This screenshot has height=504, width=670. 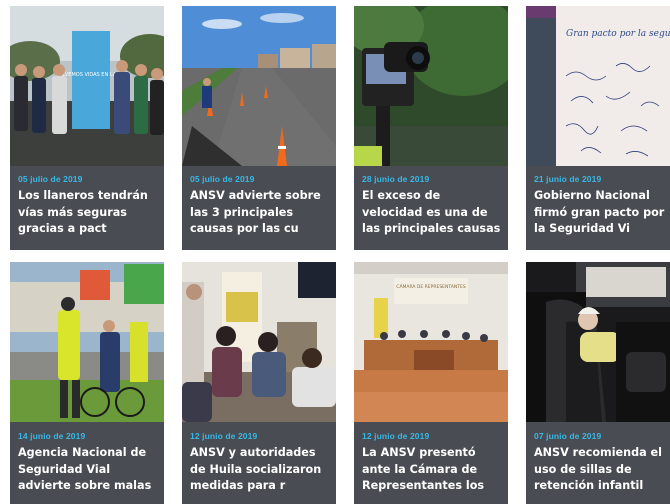 What do you see at coordinates (259, 86) in the screenshot?
I see `news-card-2-image` at bounding box center [259, 86].